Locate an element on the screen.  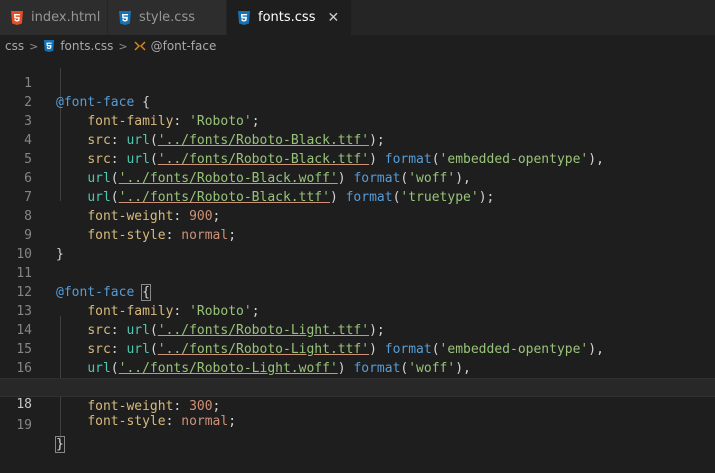
code-line: 2 font-family: 'Roboto'; is located at coordinates (357, 101).